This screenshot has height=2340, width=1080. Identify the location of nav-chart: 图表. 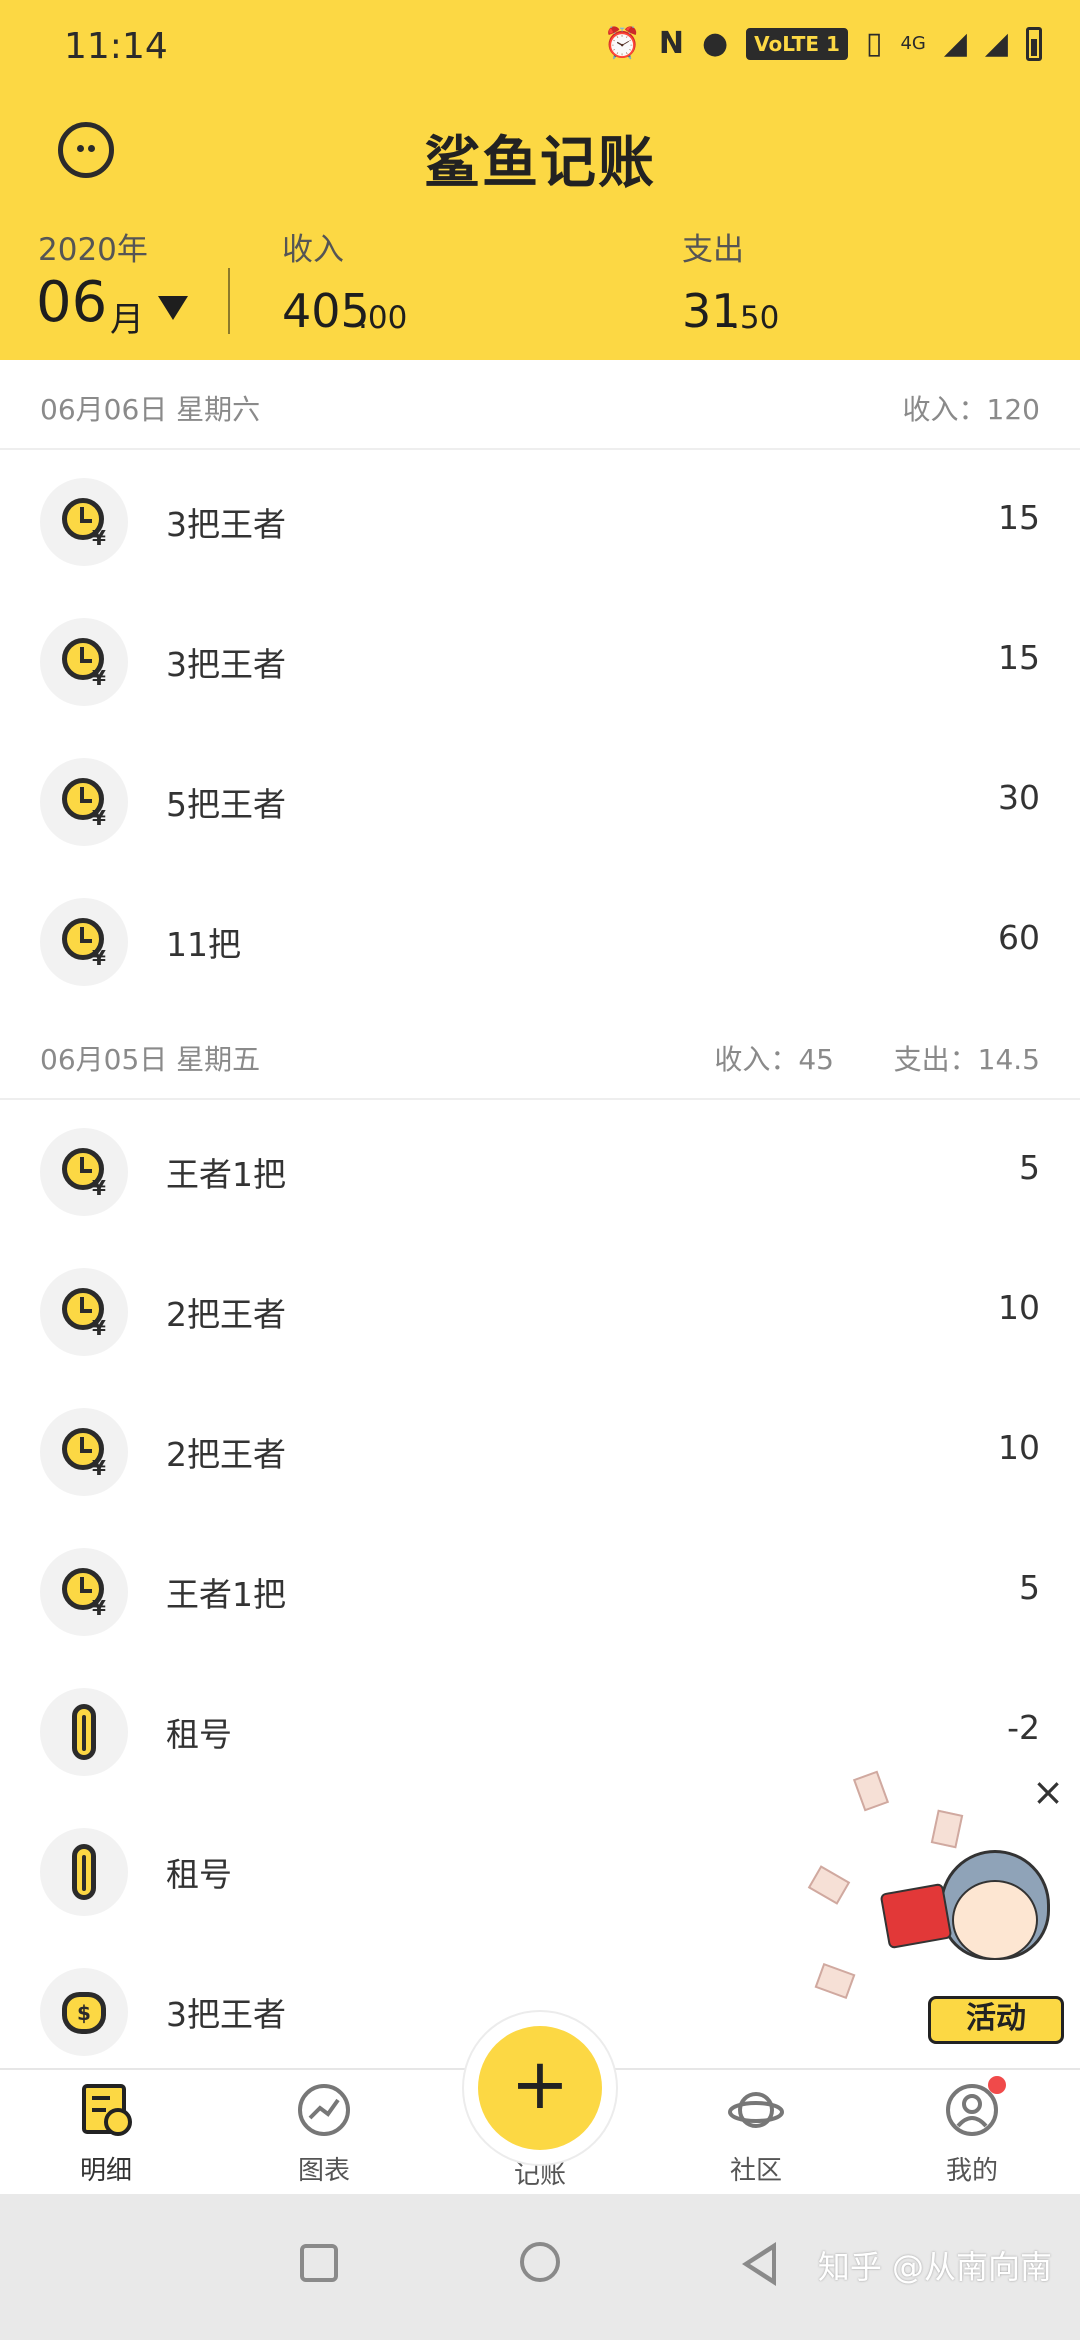
(324, 2134).